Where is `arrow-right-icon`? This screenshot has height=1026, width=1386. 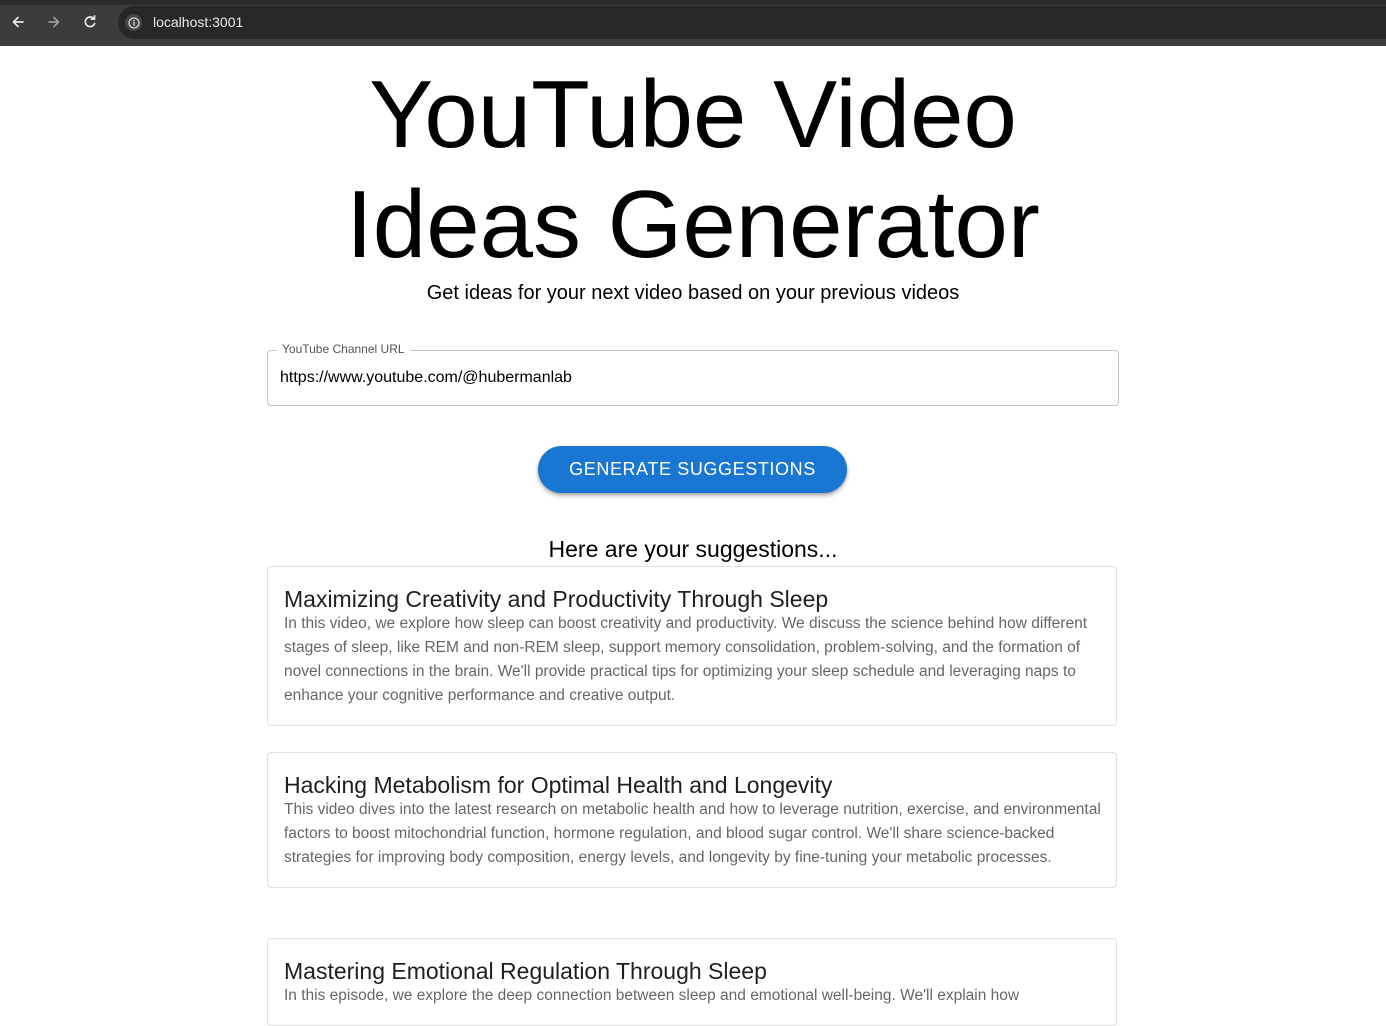 arrow-right-icon is located at coordinates (54, 22).